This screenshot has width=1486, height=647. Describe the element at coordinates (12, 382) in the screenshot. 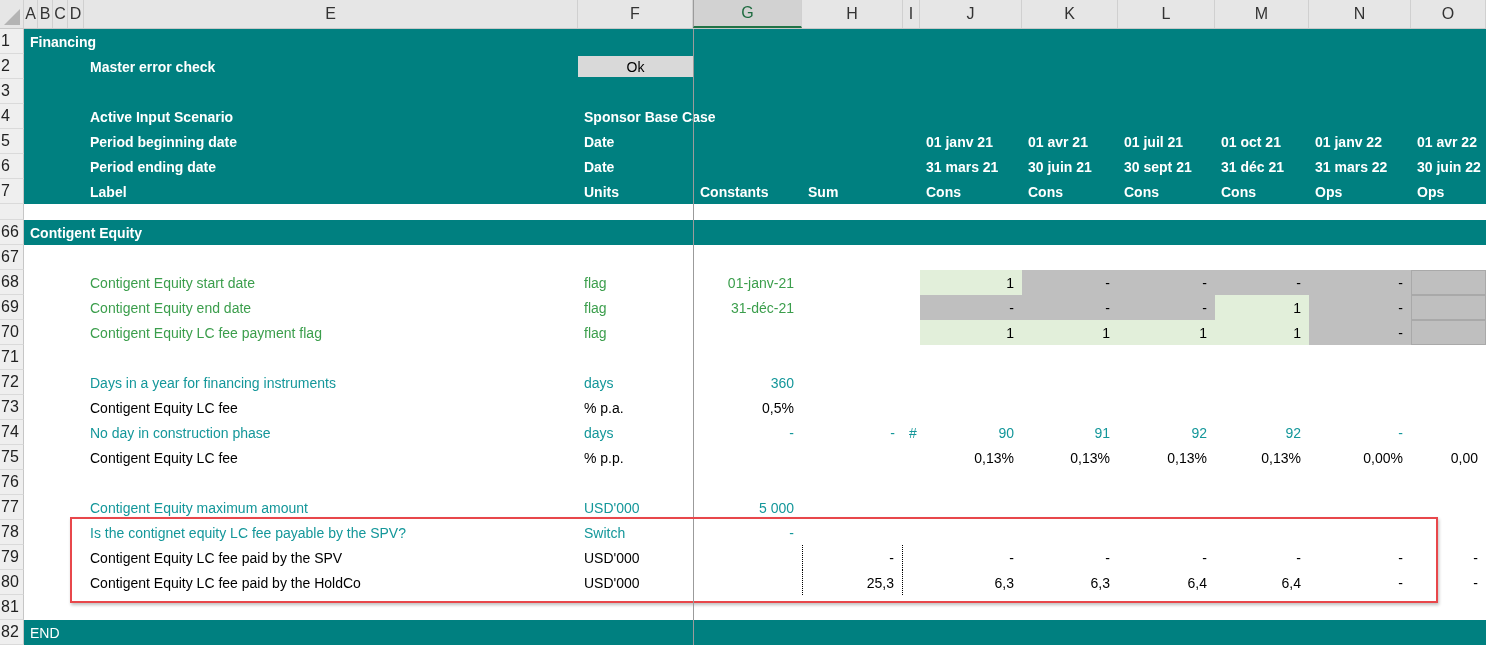

I see `row-number: 72` at that location.